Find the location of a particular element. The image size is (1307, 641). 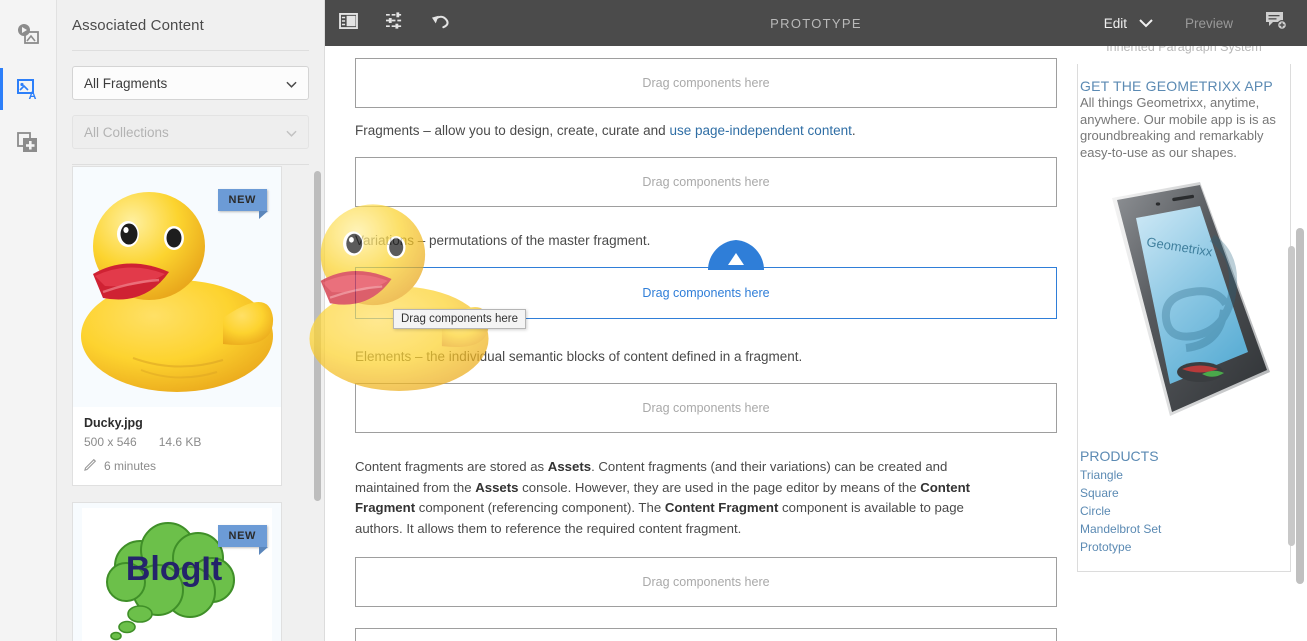

asset-name: Ducky.jpg is located at coordinates (113, 423).